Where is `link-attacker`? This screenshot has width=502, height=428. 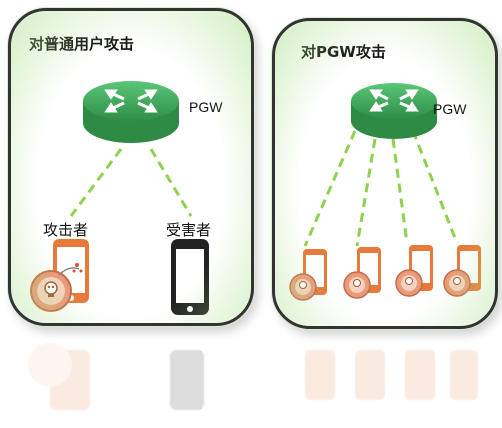
link-attacker is located at coordinates (96, 182).